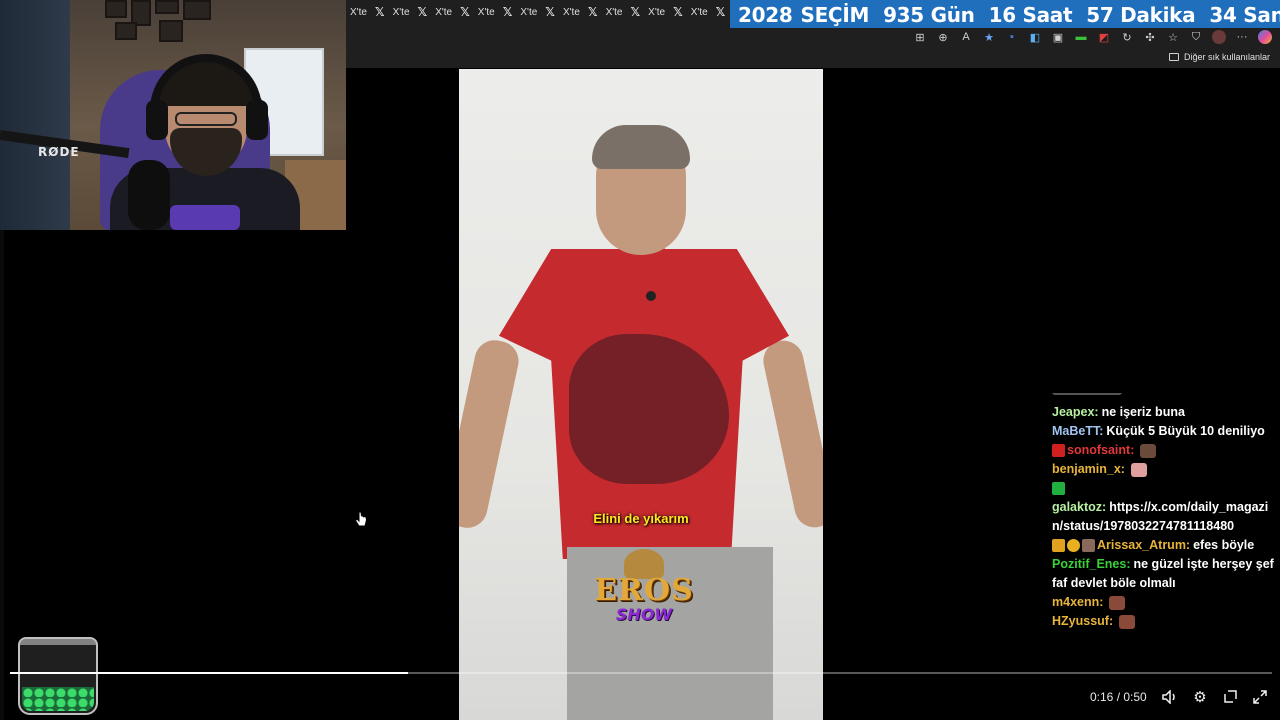 This screenshot has width=1280, height=720. Describe the element at coordinates (651, 296) in the screenshot. I see `lapel-mic` at that location.